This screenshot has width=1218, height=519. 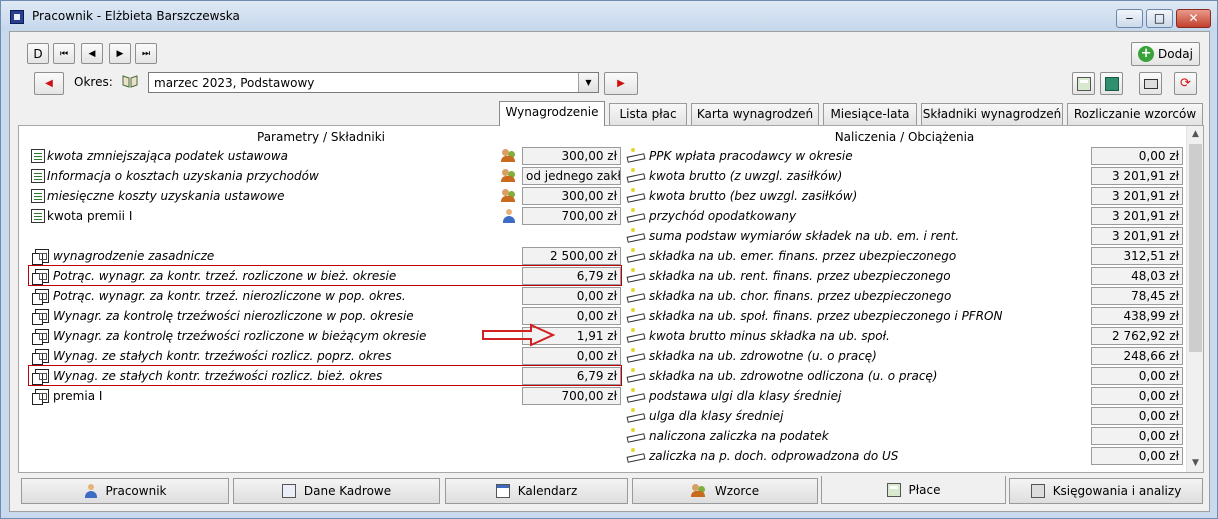 What do you see at coordinates (288, 491) in the screenshot?
I see `id-card-icon` at bounding box center [288, 491].